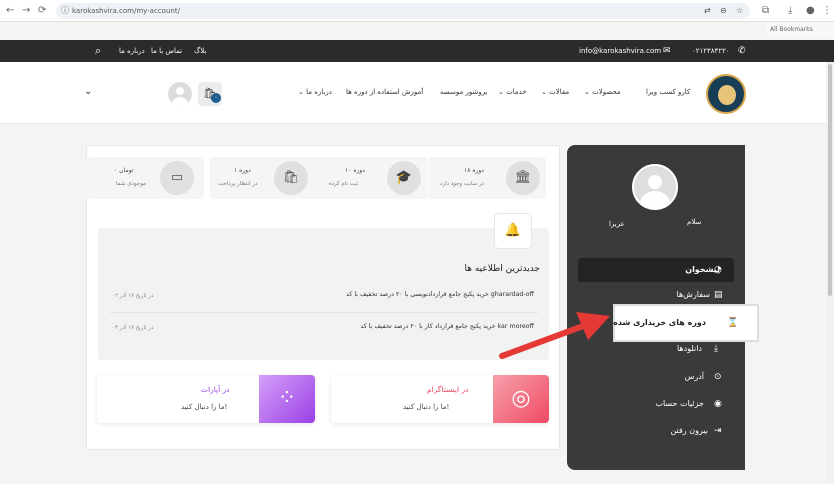 The image size is (834, 484). What do you see at coordinates (287, 399) in the screenshot?
I see `aparat-icon: ⁘` at bounding box center [287, 399].